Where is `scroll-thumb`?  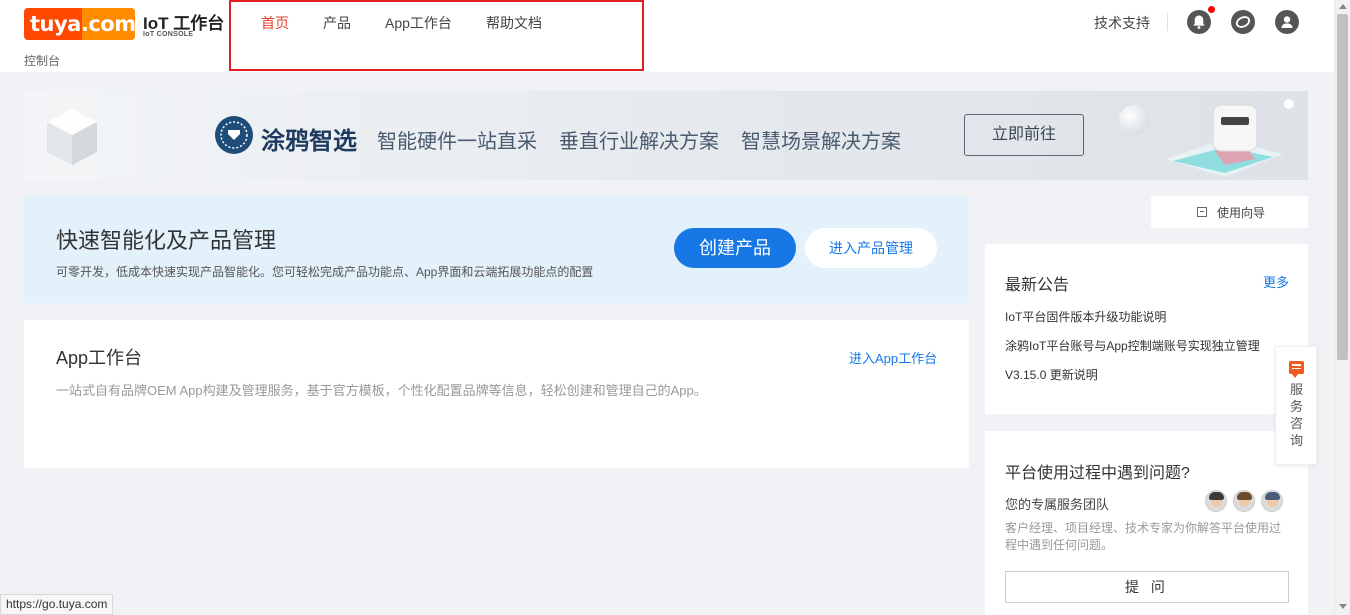 scroll-thumb is located at coordinates (1342, 187).